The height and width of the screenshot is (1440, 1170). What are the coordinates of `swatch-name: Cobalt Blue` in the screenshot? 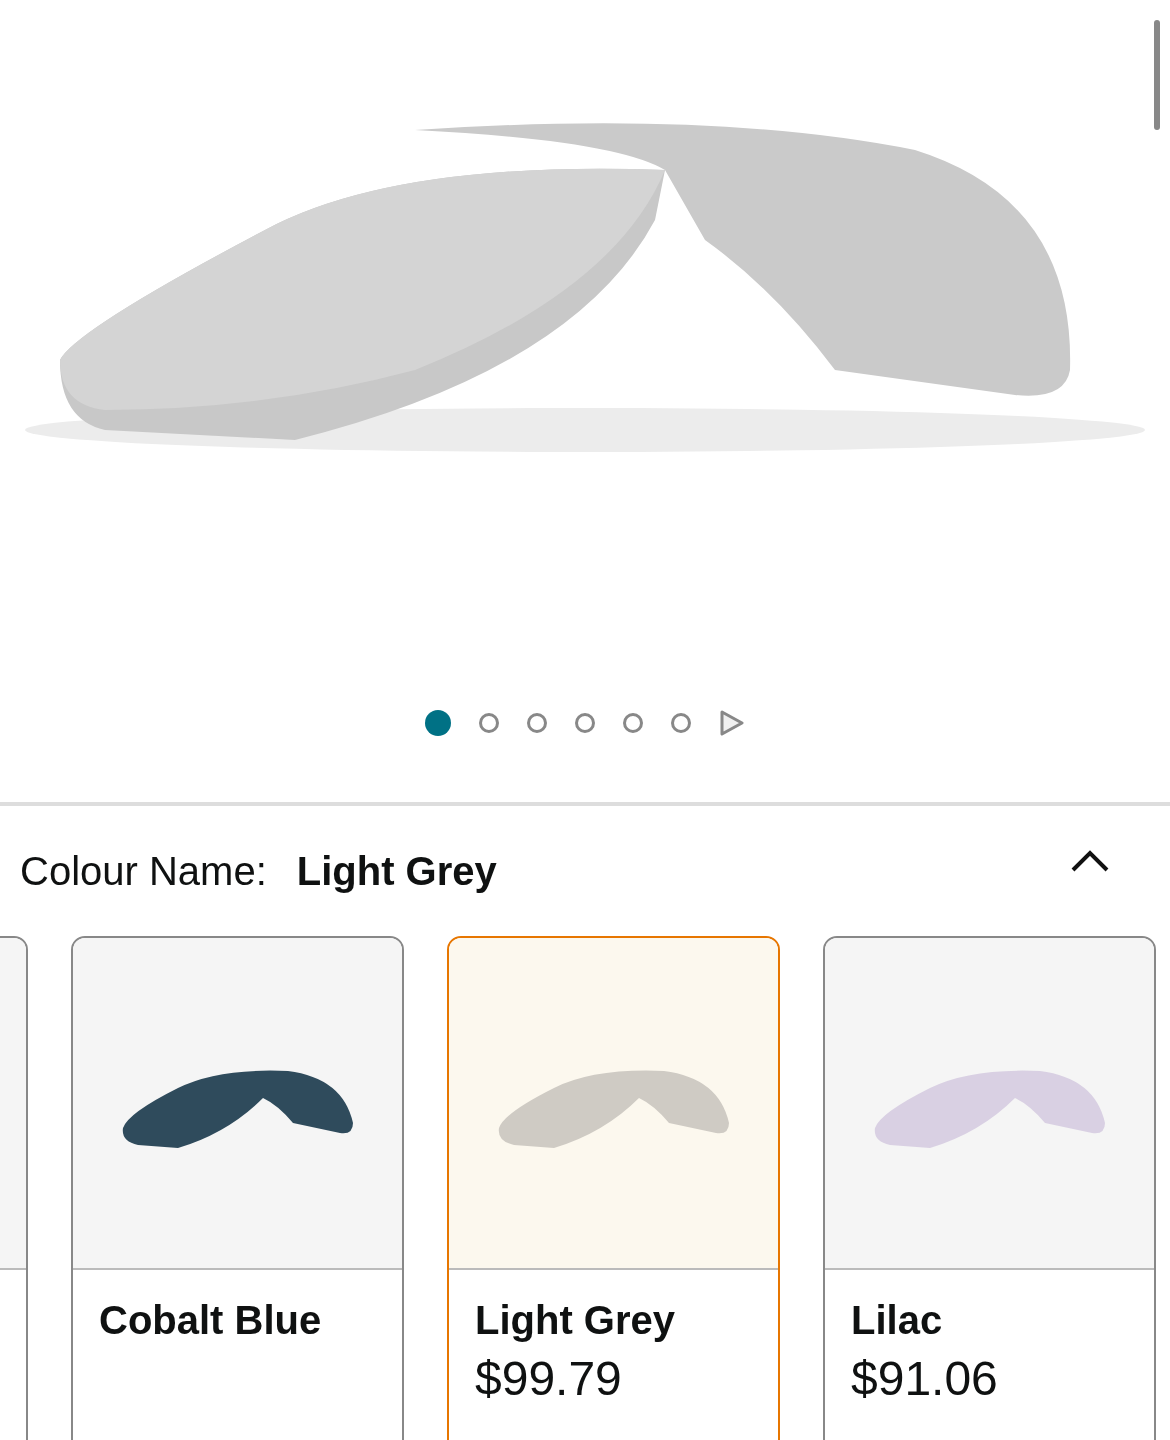 It's located at (211, 1320).